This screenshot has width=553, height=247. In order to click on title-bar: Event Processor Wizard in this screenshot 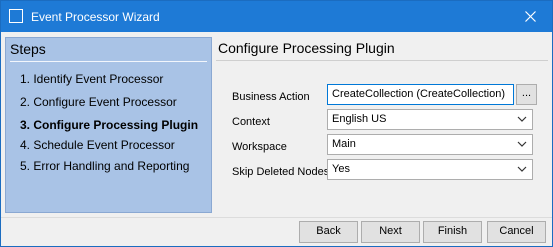, I will do `click(276, 16)`.